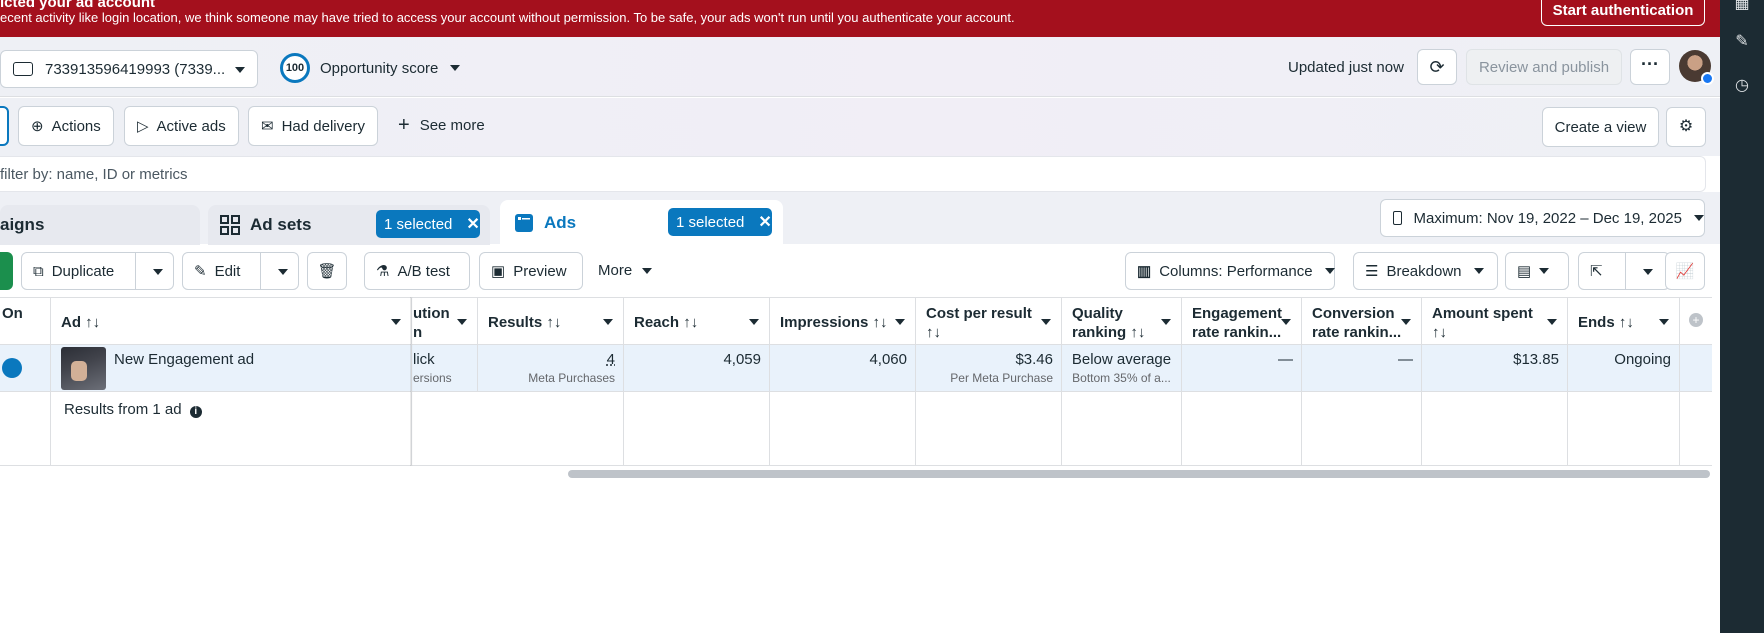  I want to click on pencil-icon: ✎, so click(1742, 42).